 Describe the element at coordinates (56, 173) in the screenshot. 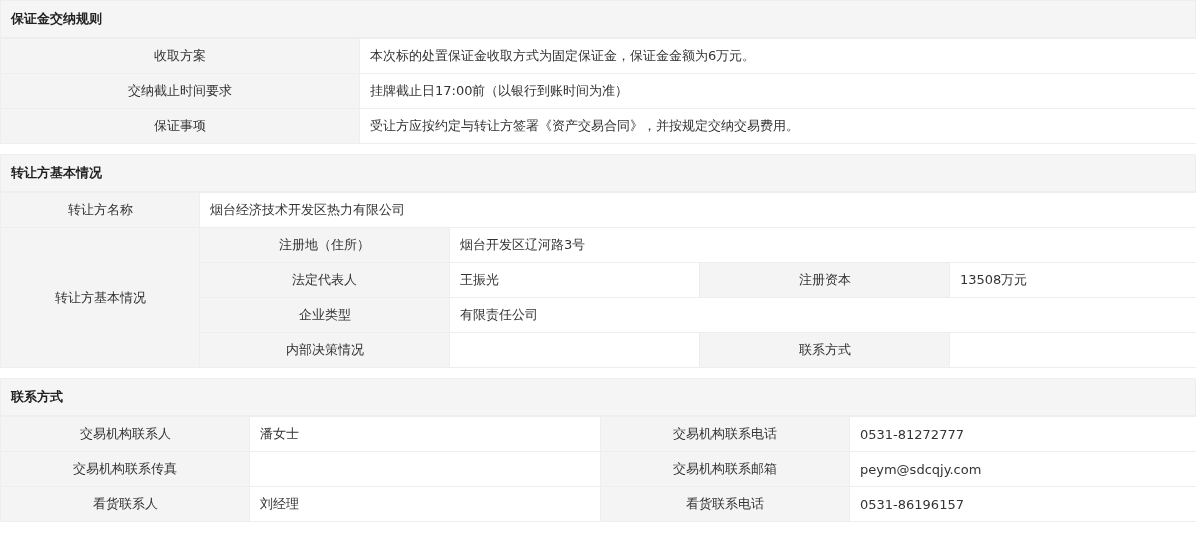

I see `section-title: 转让方基本情况` at that location.